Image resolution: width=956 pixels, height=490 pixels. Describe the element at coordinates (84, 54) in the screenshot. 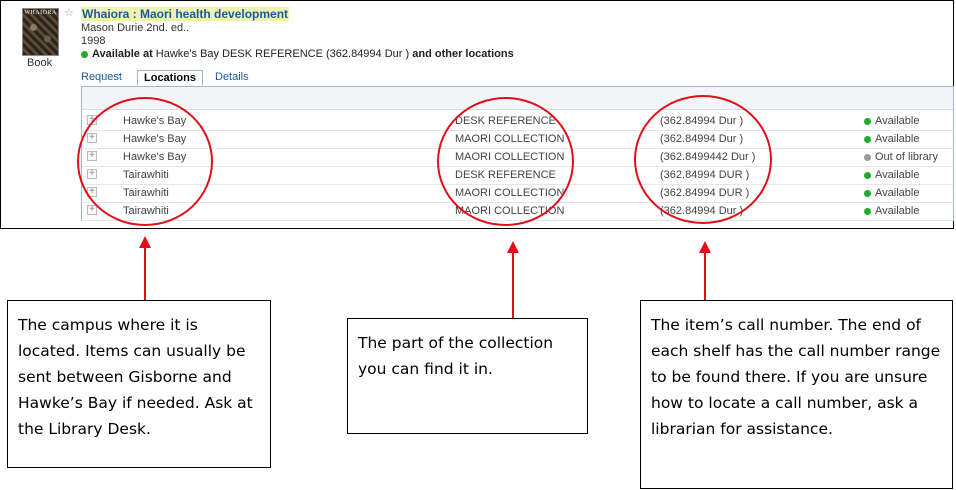

I see `available-status-icon` at that location.